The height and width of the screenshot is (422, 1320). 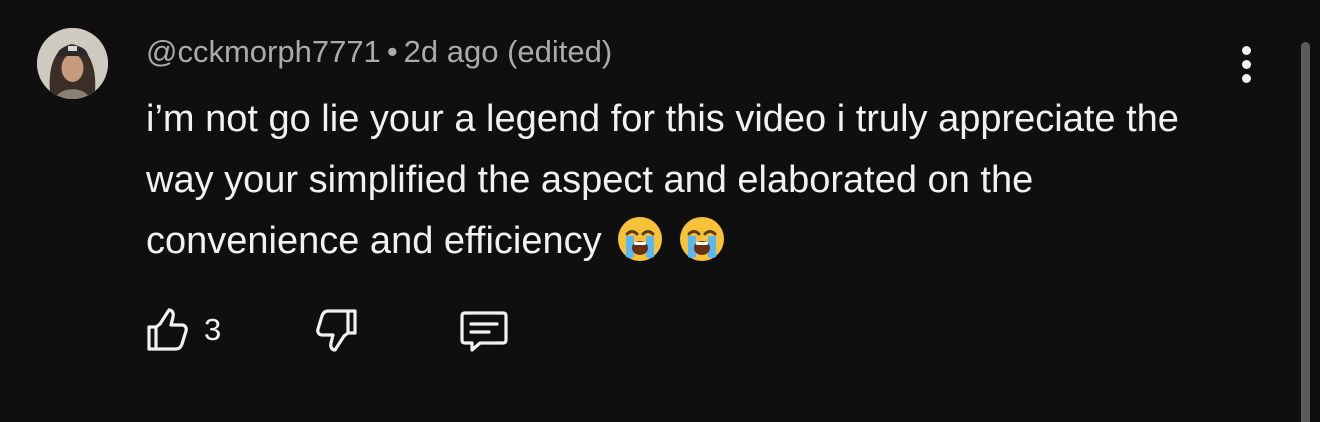 I want to click on avatar, so click(x=72, y=63).